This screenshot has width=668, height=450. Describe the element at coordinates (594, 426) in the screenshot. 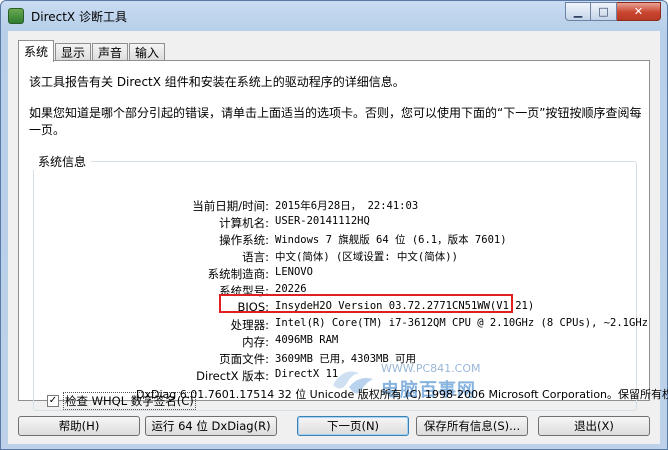

I see `exit-button: 退出(X)` at that location.